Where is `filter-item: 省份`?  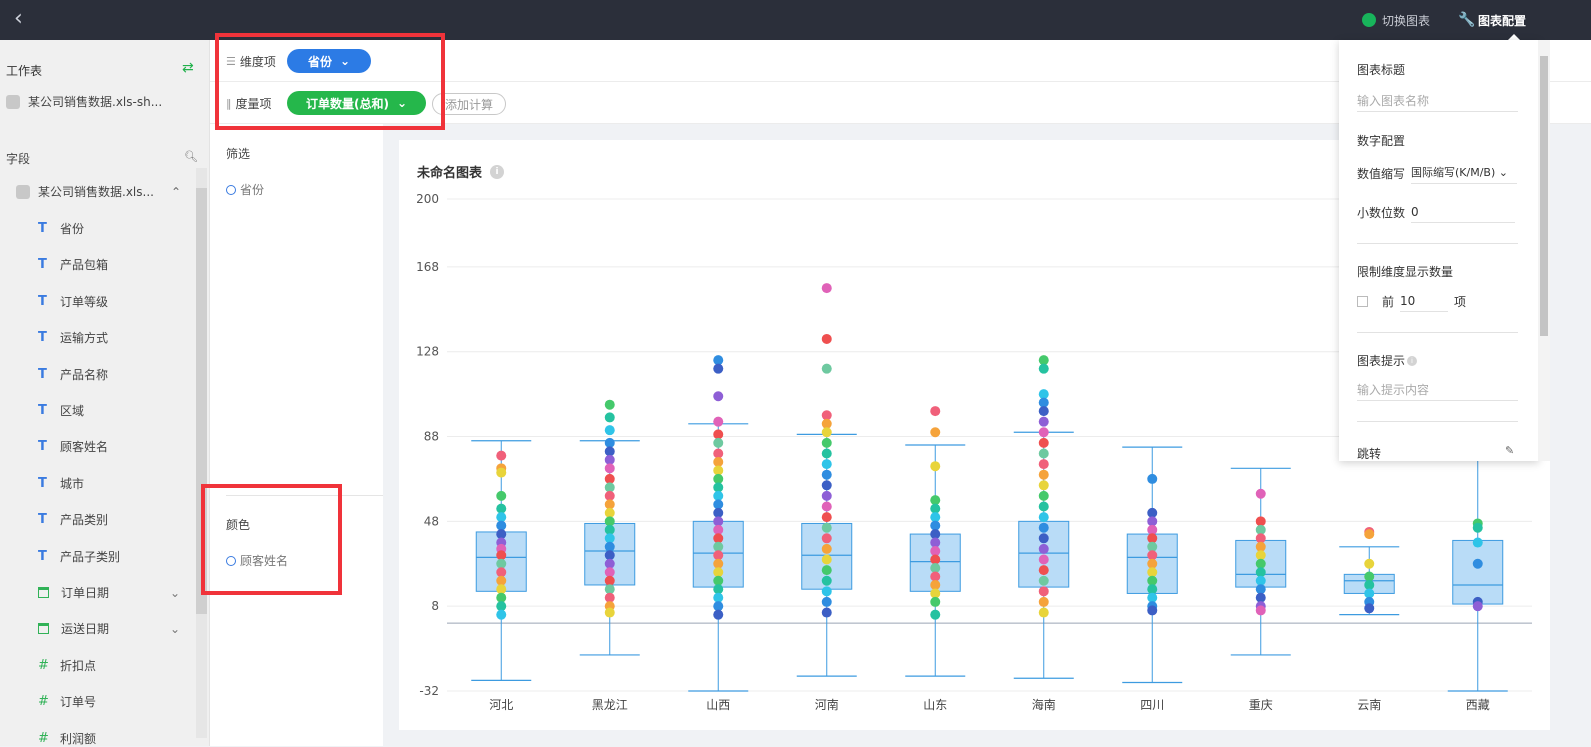
filter-item: 省份 is located at coordinates (245, 189).